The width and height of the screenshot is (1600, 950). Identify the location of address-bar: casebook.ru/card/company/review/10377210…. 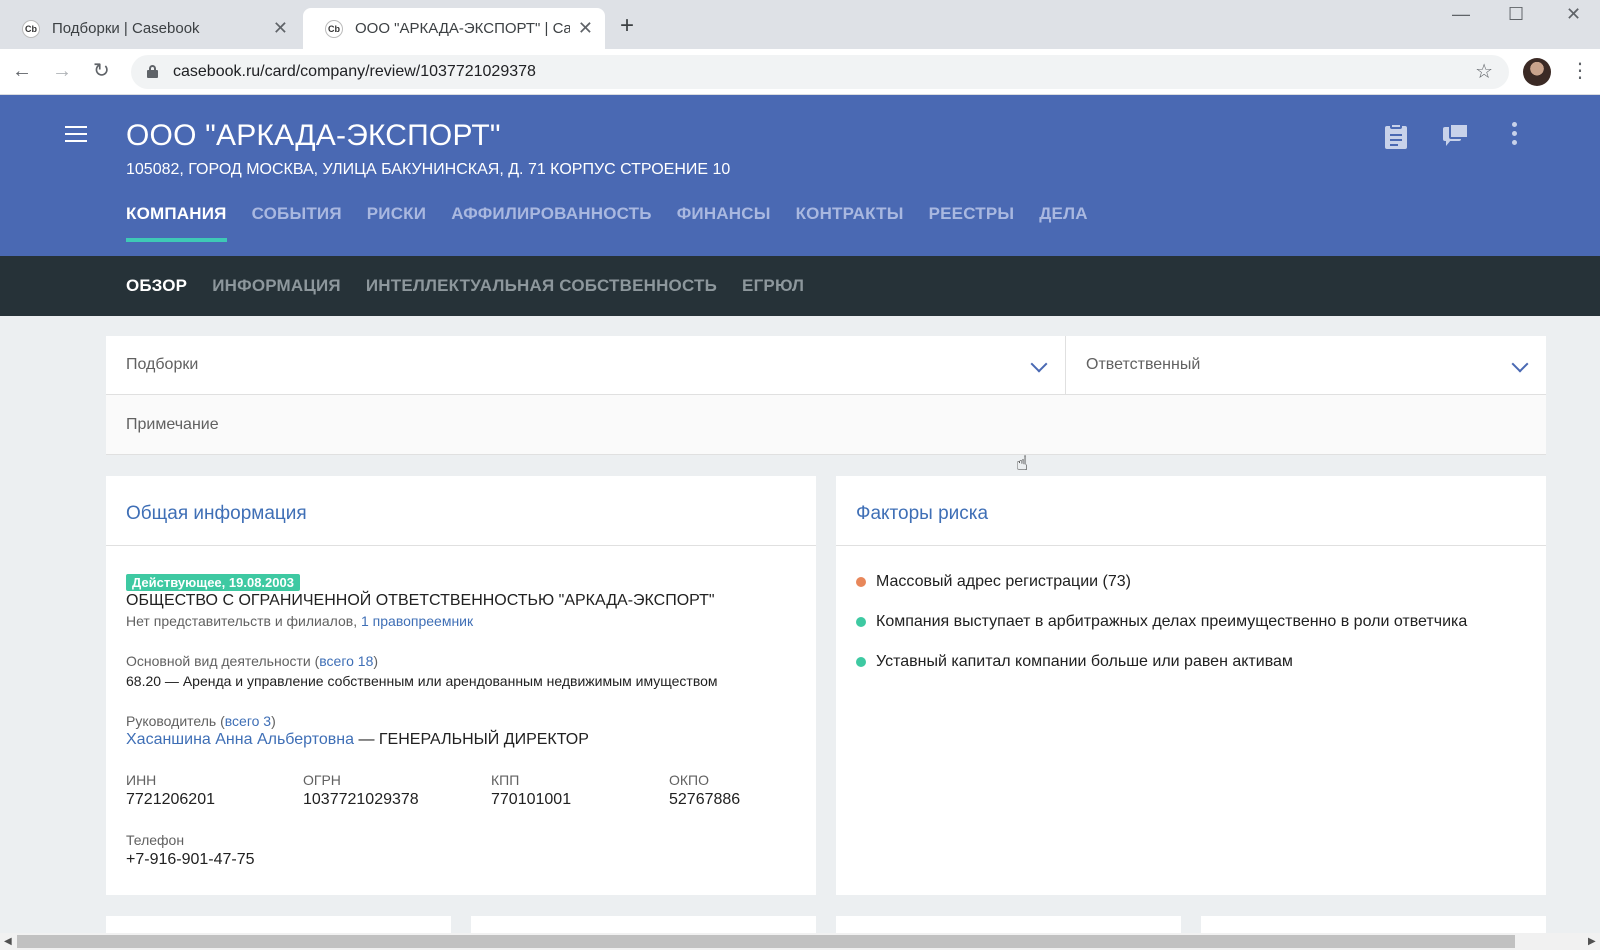
(820, 72).